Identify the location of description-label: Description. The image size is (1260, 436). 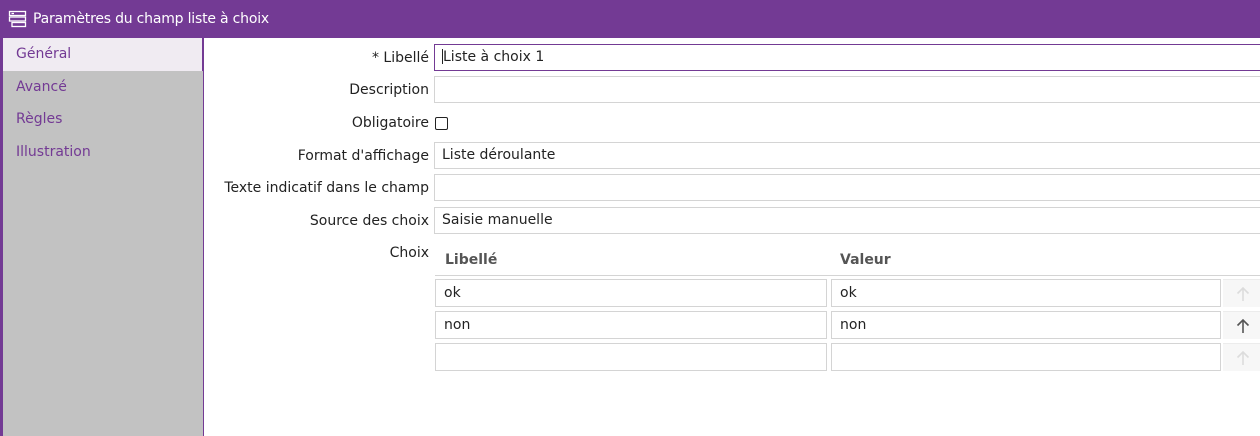
(389, 90).